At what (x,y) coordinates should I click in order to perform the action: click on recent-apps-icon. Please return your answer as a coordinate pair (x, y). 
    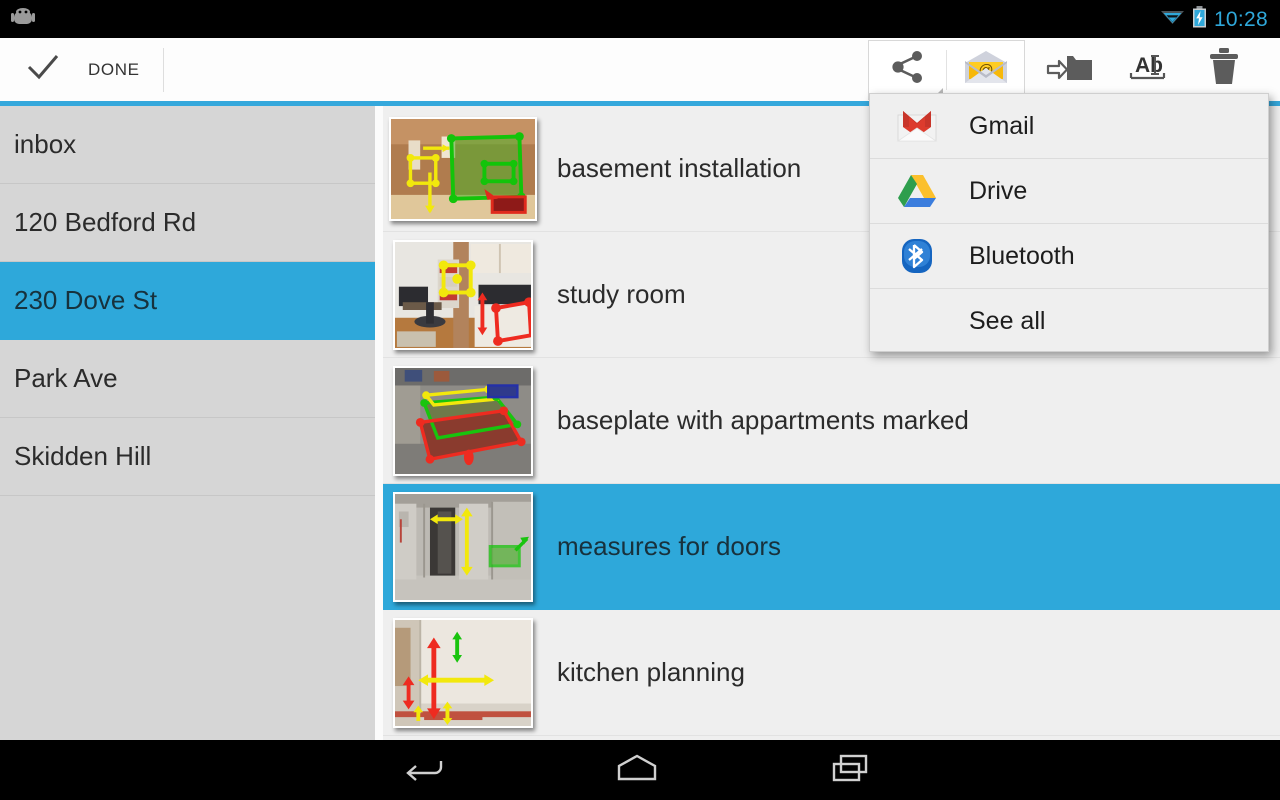
    Looking at the image, I should click on (850, 770).